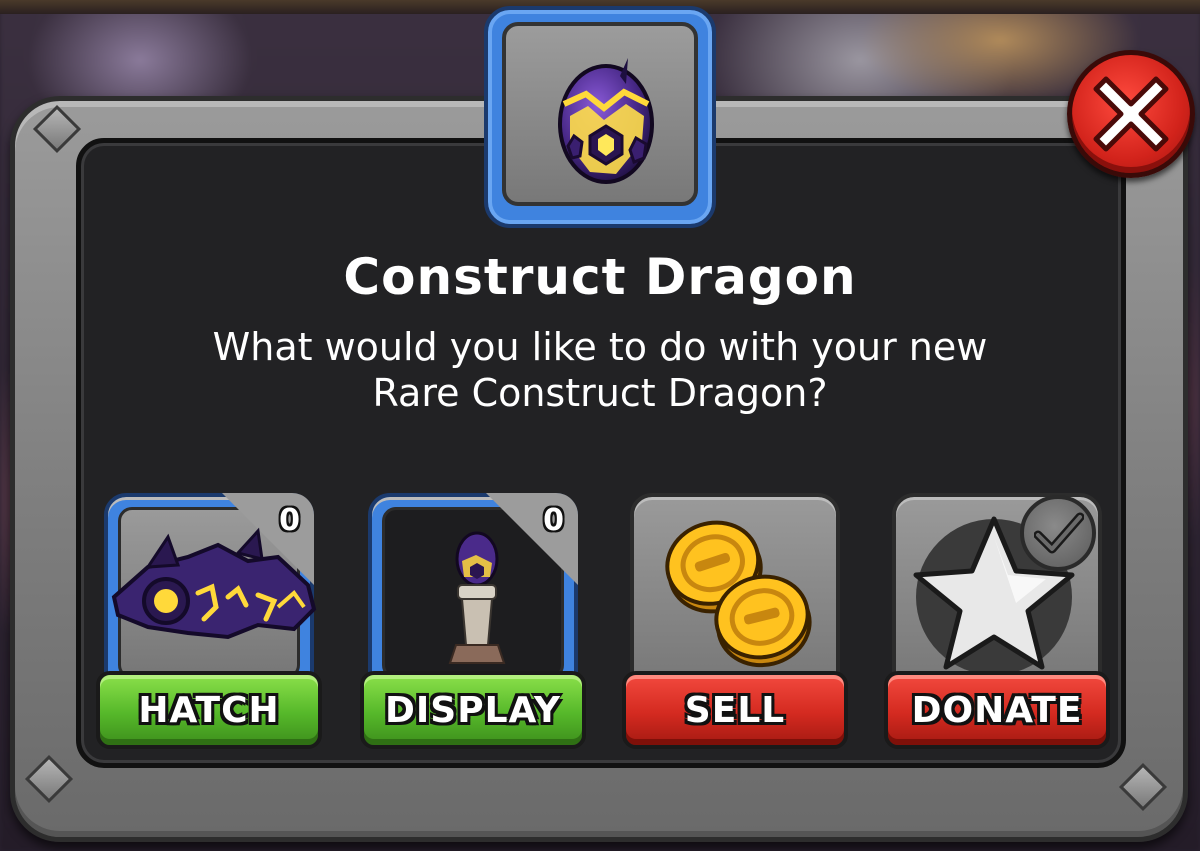  Describe the element at coordinates (600, 277) in the screenshot. I see `dialog-title: Construct Dragon` at that location.